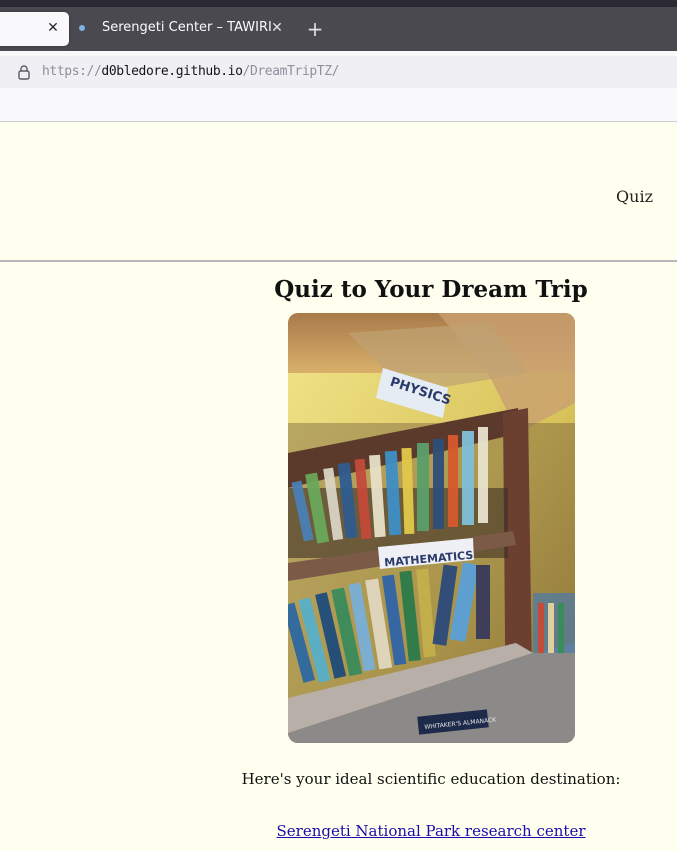  What do you see at coordinates (3, 72) in the screenshot?
I see `back-icon: )` at bounding box center [3, 72].